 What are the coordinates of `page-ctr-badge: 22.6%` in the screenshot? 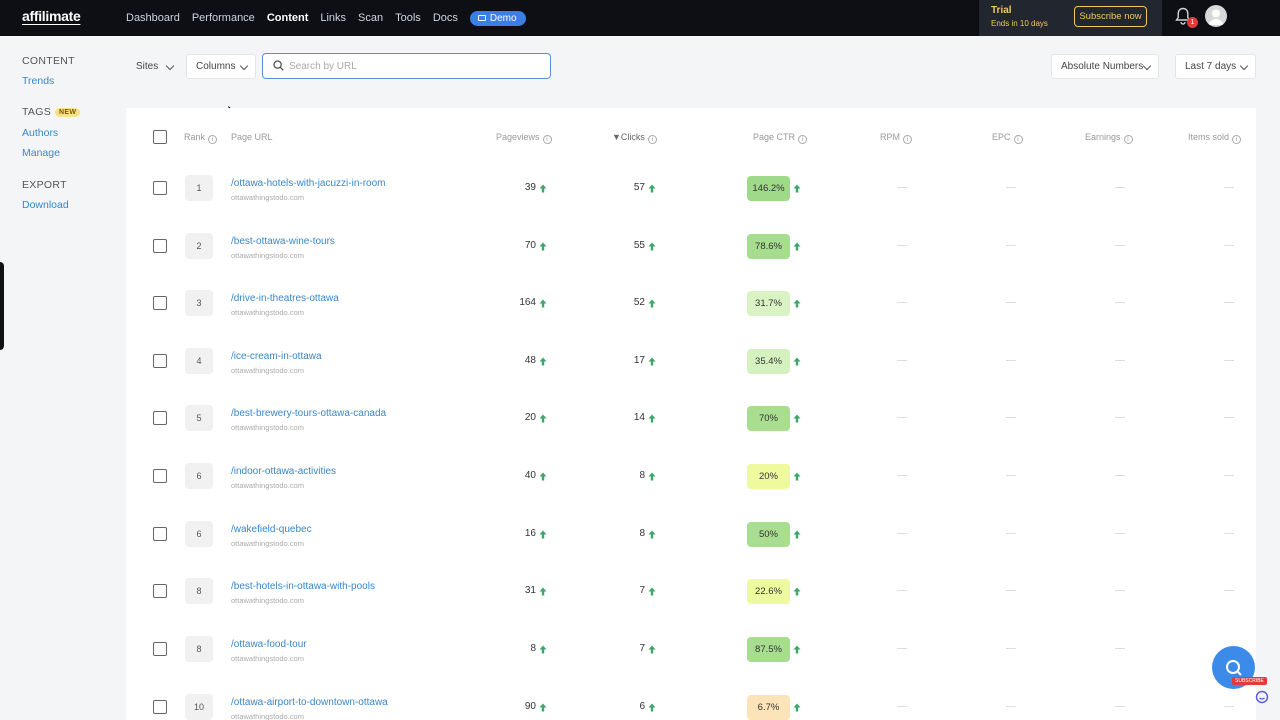 It's located at (768, 591).